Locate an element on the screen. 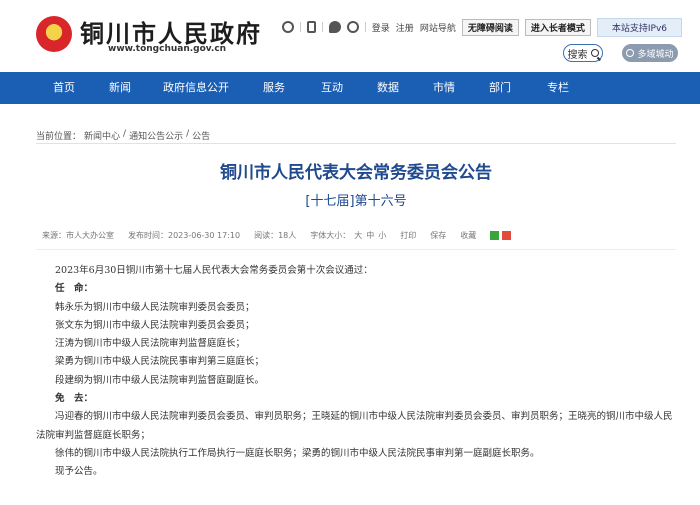 The height and width of the screenshot is (505, 700). site-url: www.tongchuan.gov.cn is located at coordinates (167, 49).